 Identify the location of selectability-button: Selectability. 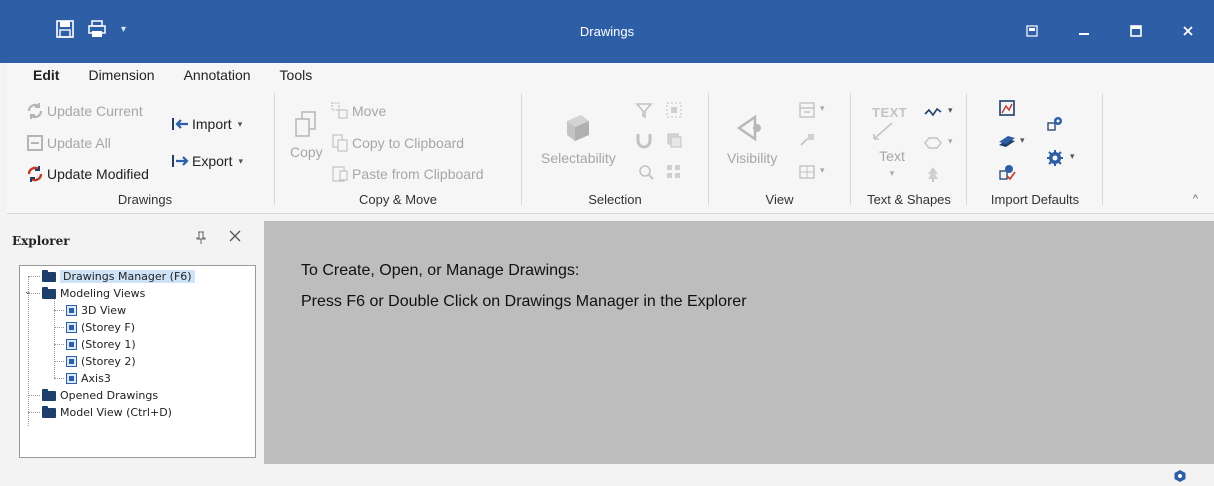
(578, 138).